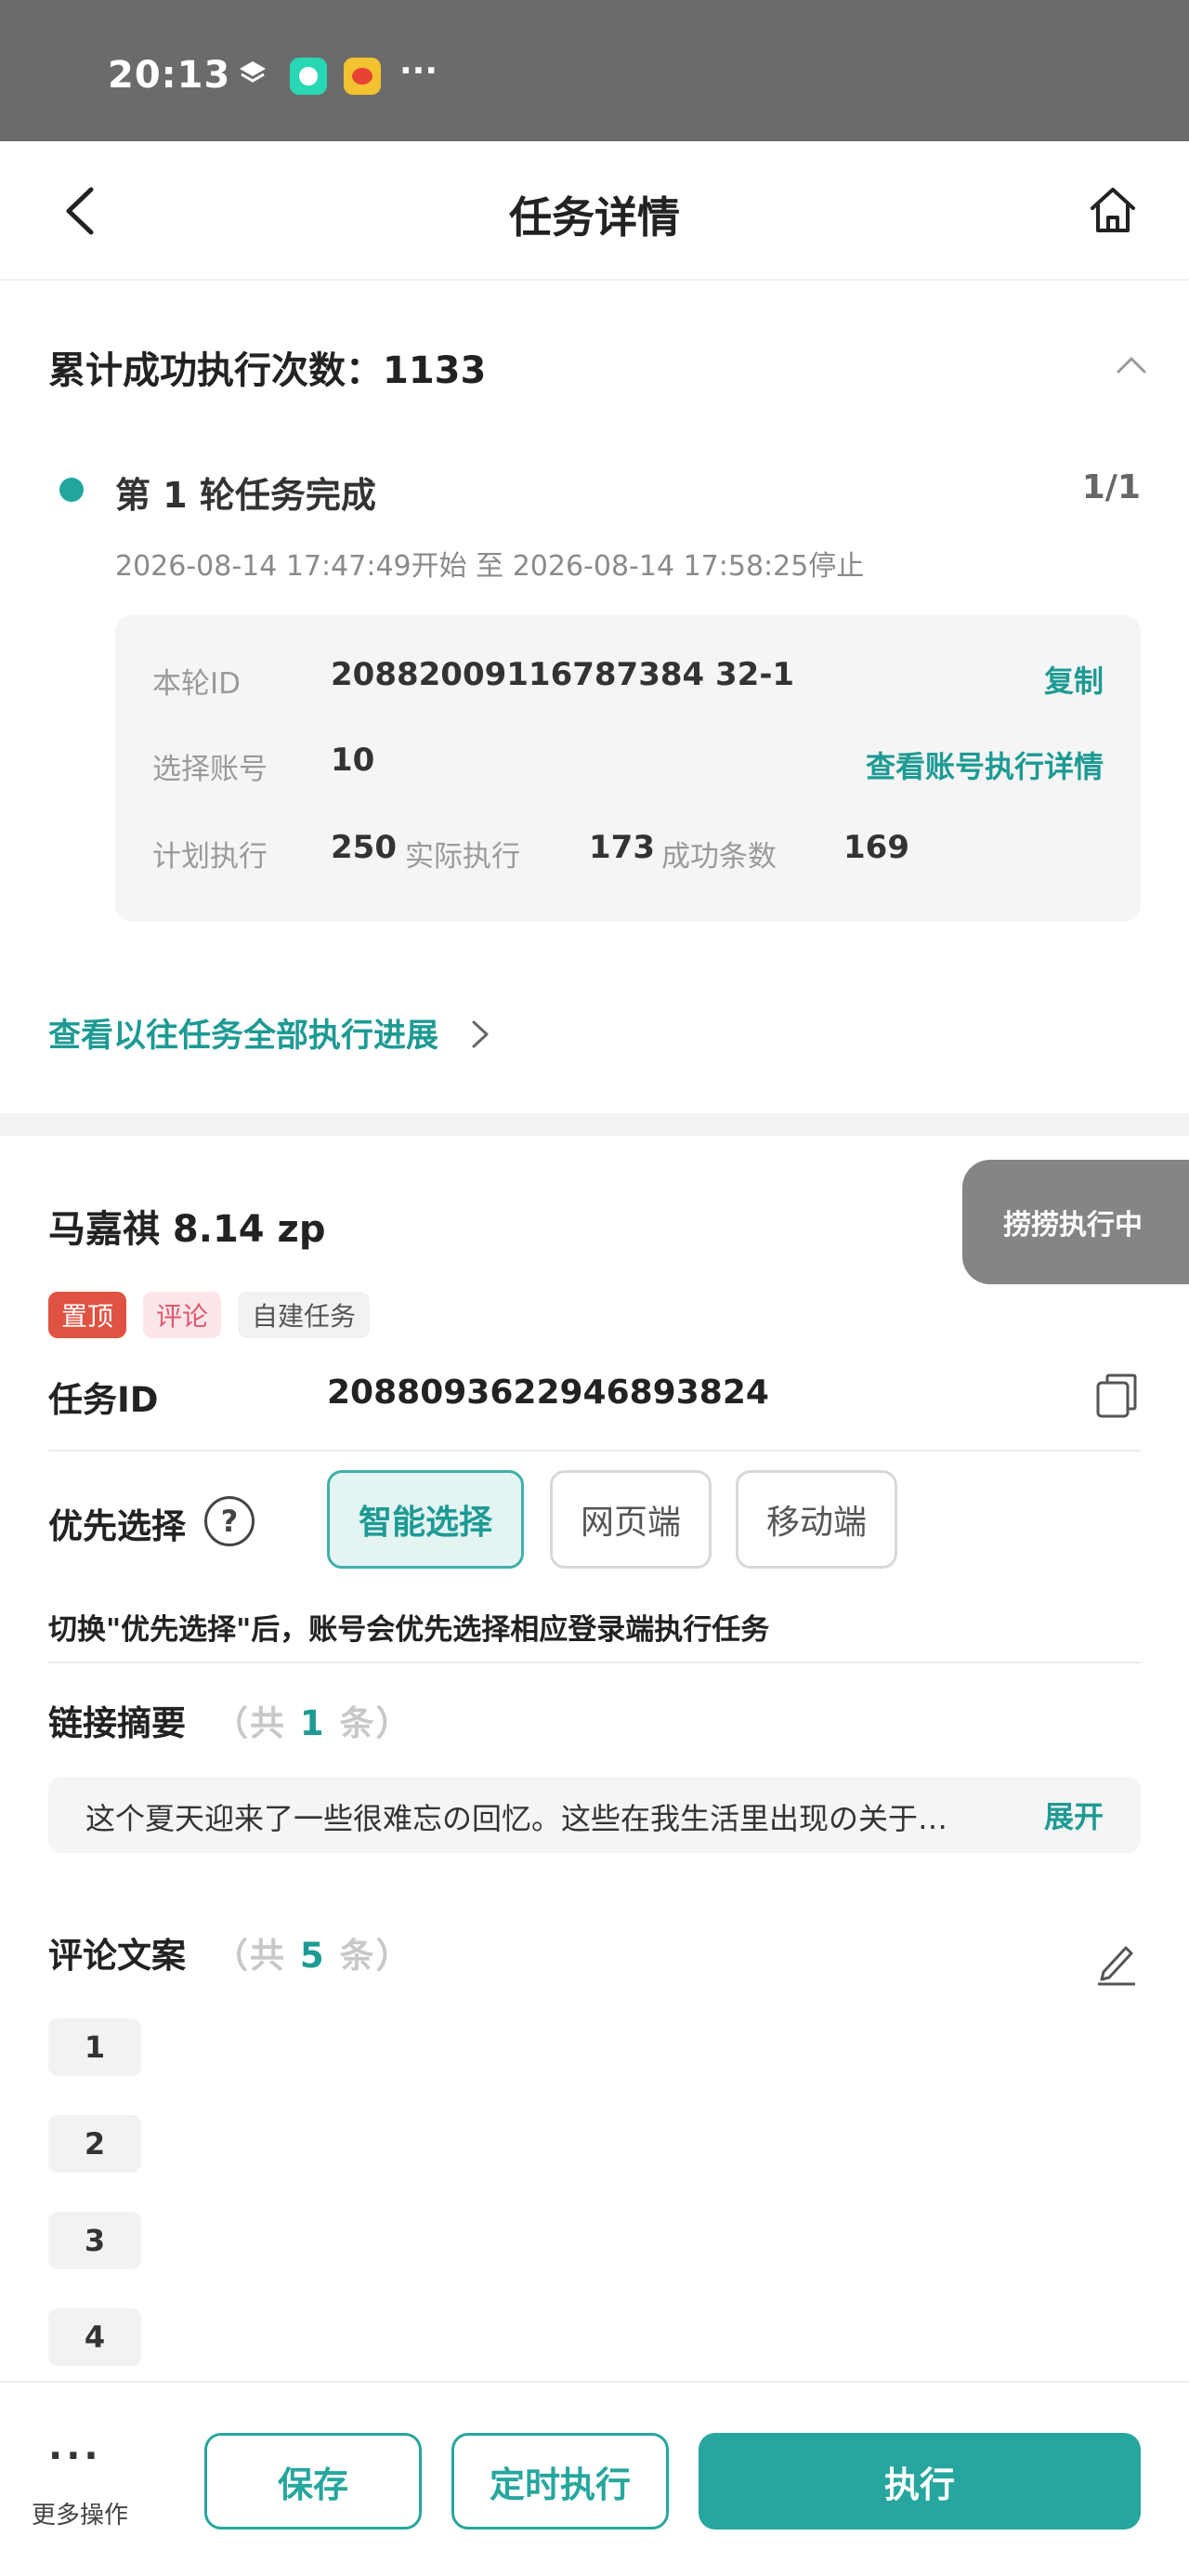 This screenshot has width=1189, height=2576. I want to click on status-time: 20:13, so click(169, 75).